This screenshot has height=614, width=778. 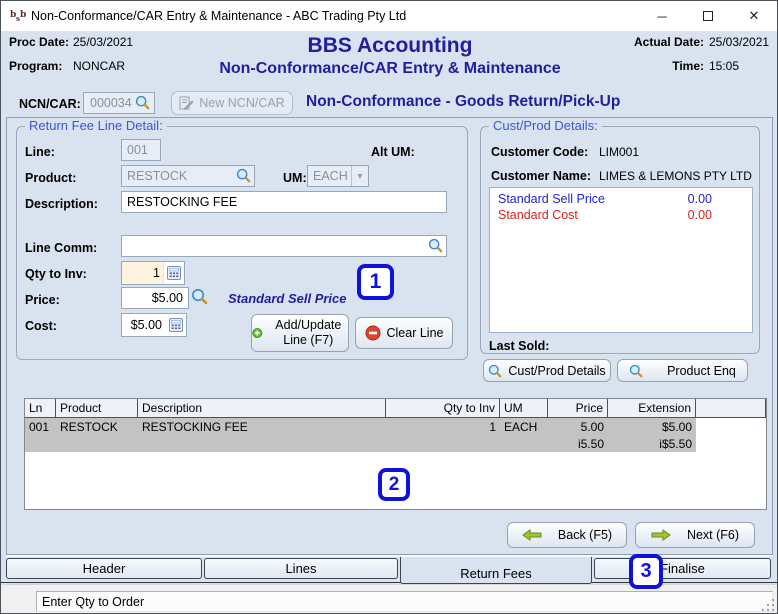 What do you see at coordinates (372, 333) in the screenshot?
I see `minus-icon` at bounding box center [372, 333].